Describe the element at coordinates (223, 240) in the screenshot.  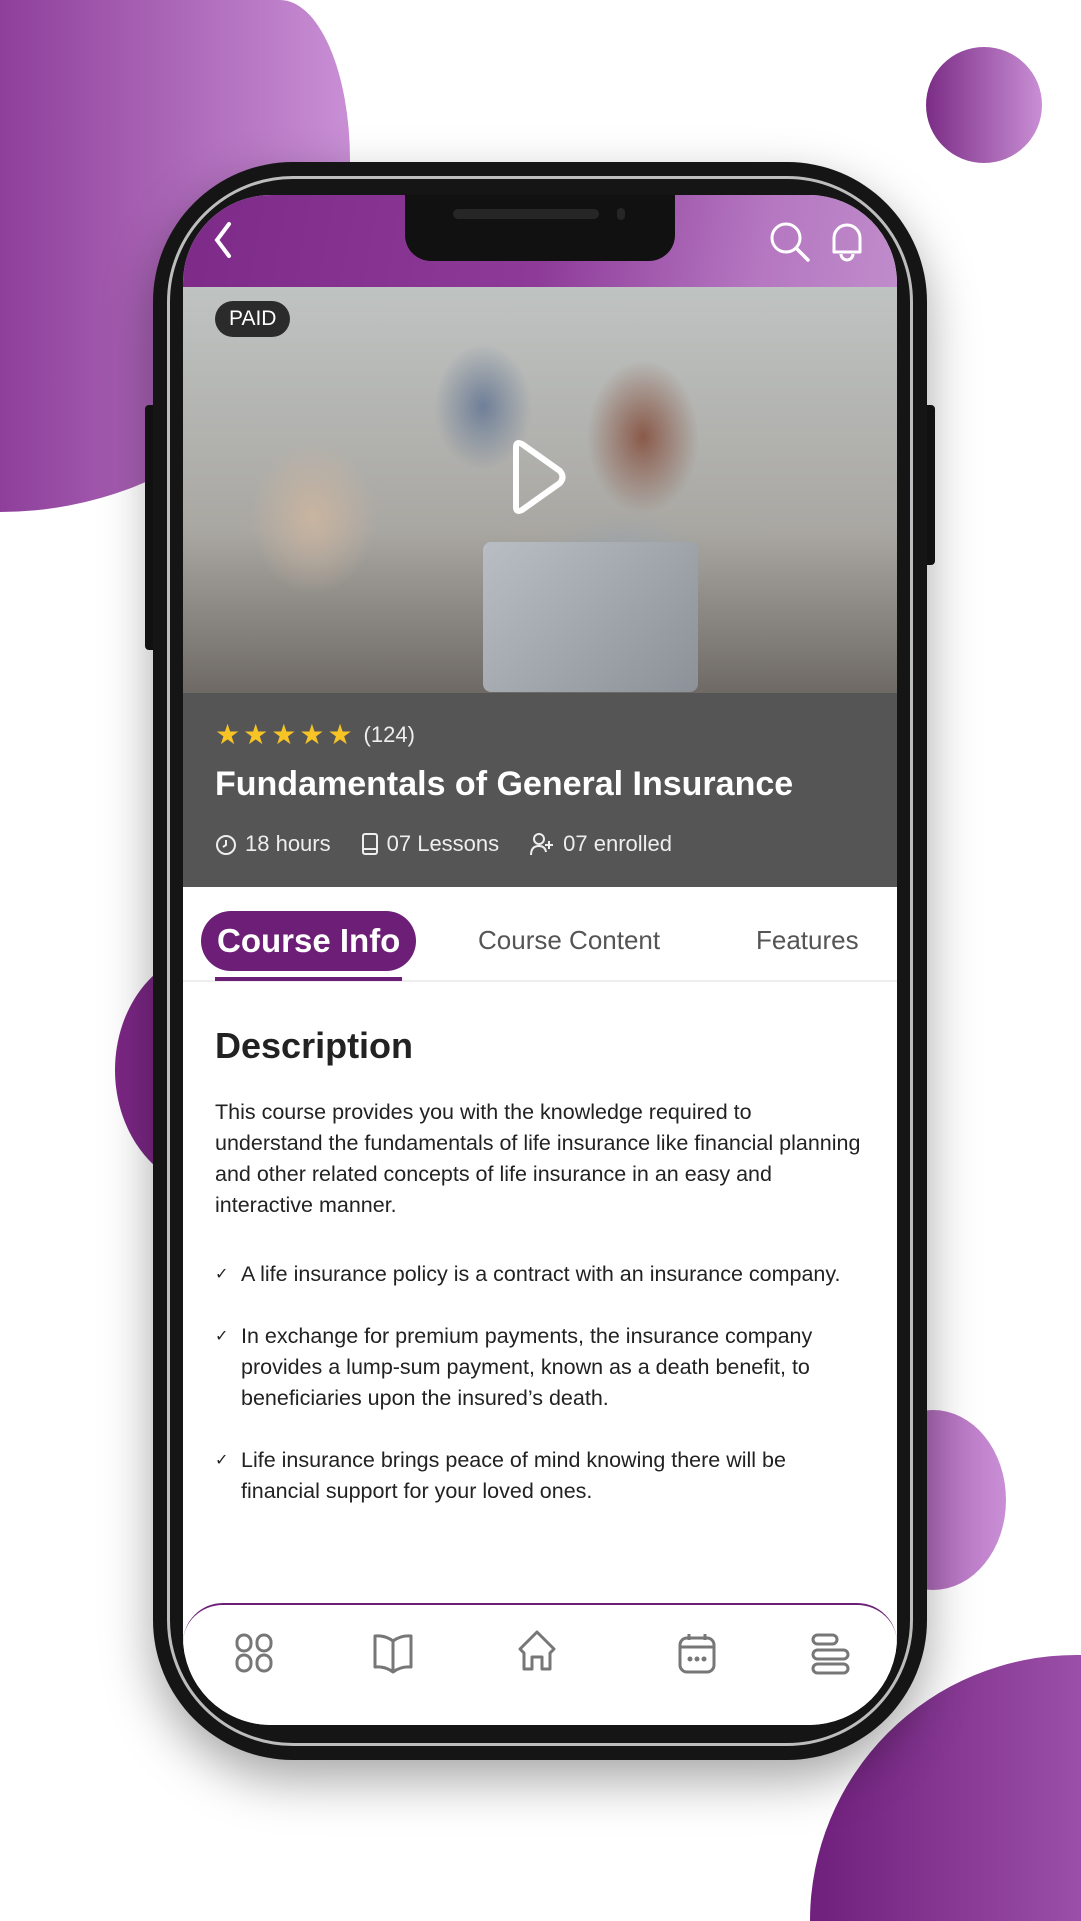
I see `chevron-left-icon` at that location.